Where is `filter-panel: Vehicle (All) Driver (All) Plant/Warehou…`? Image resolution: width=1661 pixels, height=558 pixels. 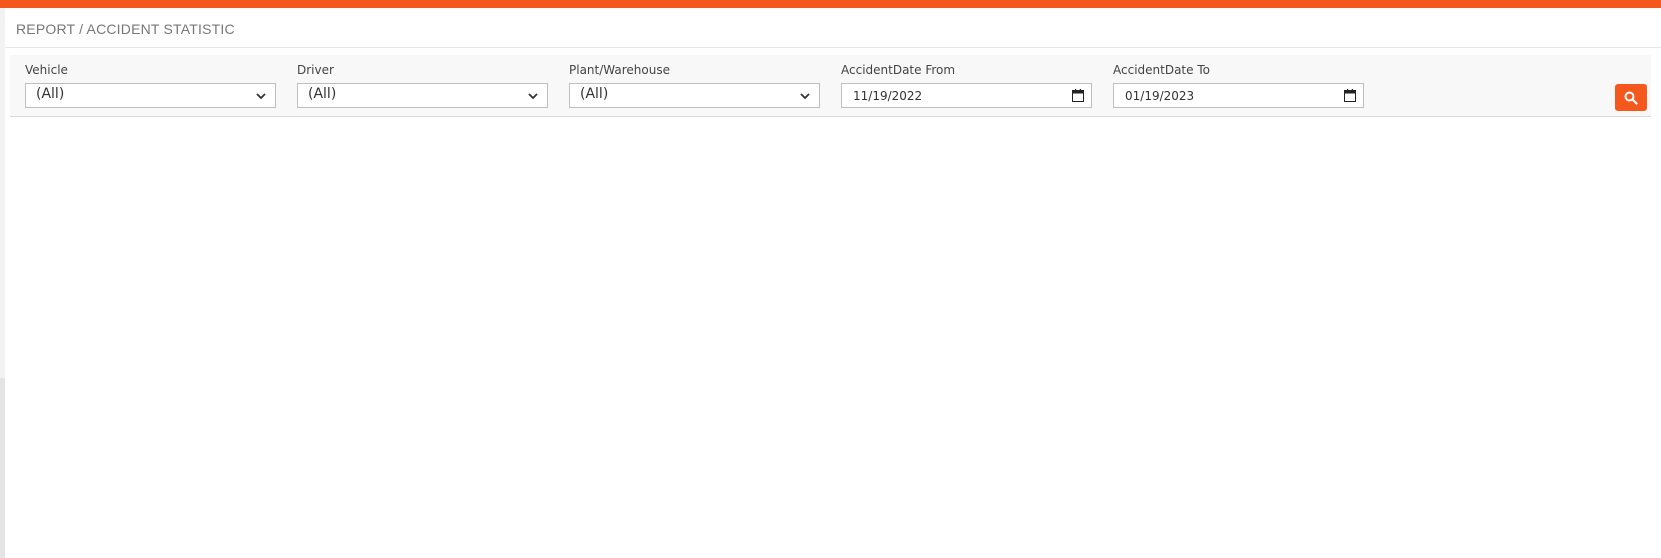
filter-panel: Vehicle (All) Driver (All) Plant/Warehou… is located at coordinates (830, 86).